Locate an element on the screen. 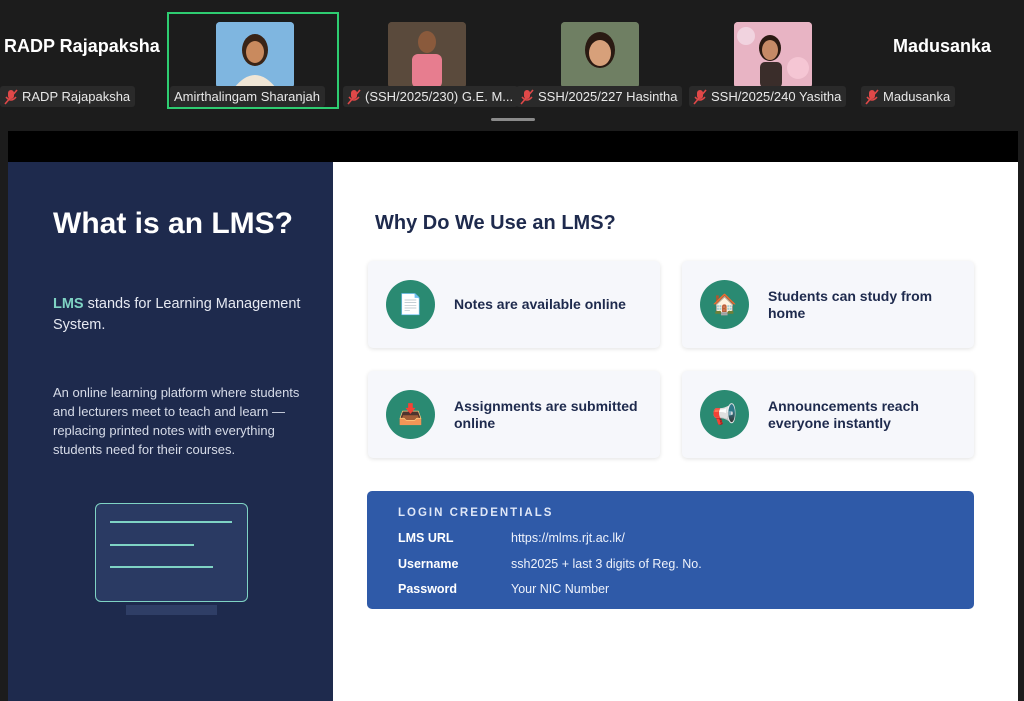 The image size is (1024, 701). reason-text: Assignments are submitted online is located at coordinates (546, 414).